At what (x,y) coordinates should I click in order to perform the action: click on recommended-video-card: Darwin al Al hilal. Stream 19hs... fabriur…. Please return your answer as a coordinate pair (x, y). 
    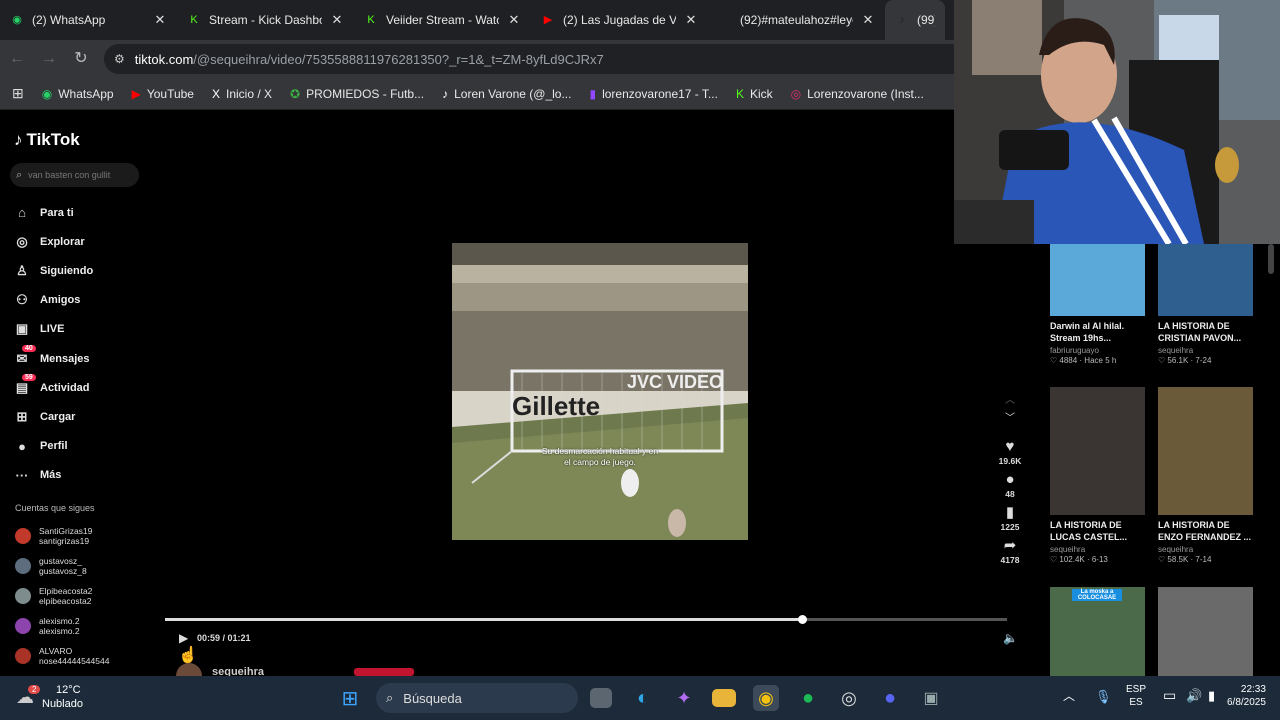
    Looking at the image, I should click on (1097, 304).